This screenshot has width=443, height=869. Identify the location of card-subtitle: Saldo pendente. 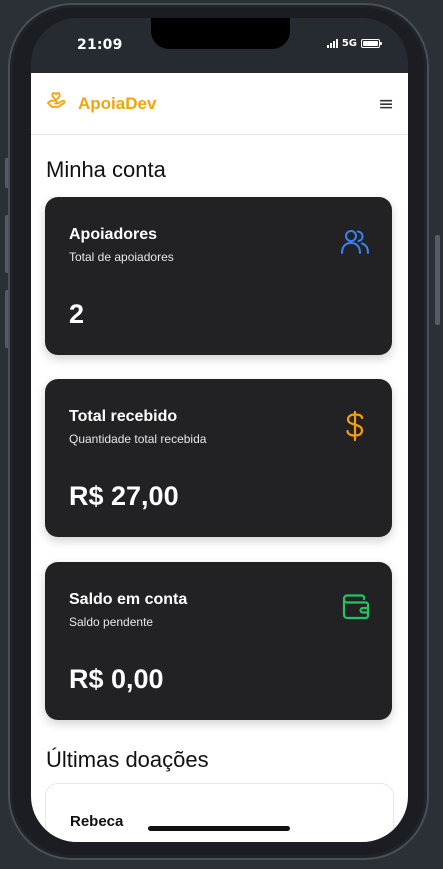
(111, 622).